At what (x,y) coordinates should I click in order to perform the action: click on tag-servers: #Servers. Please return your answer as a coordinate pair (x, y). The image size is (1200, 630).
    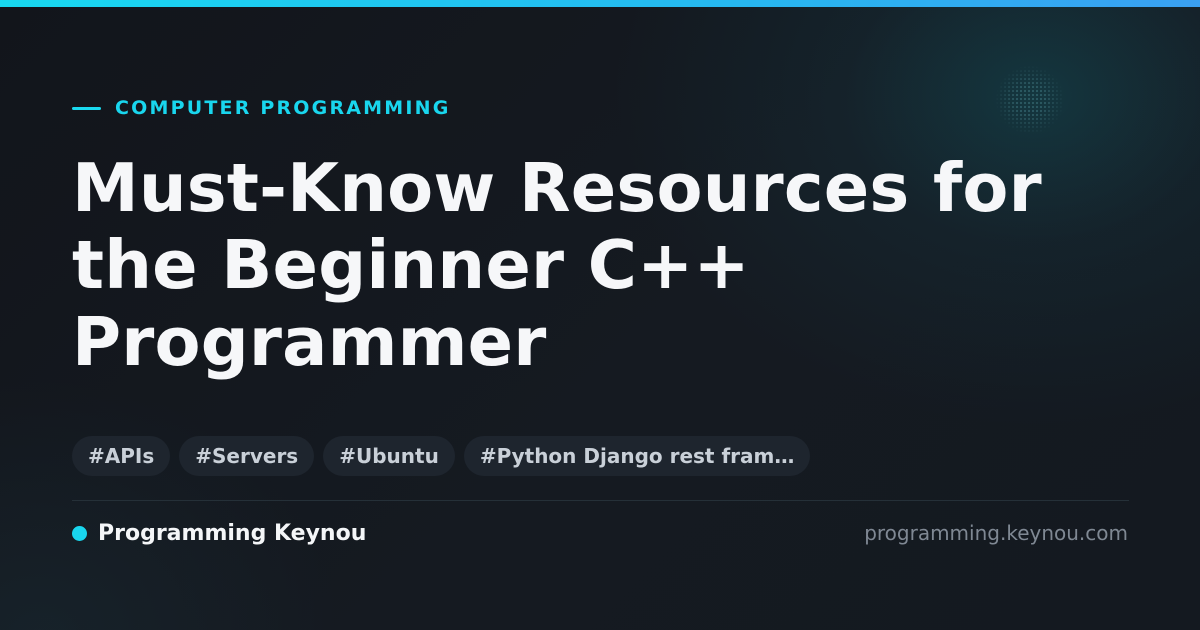
    Looking at the image, I should click on (247, 456).